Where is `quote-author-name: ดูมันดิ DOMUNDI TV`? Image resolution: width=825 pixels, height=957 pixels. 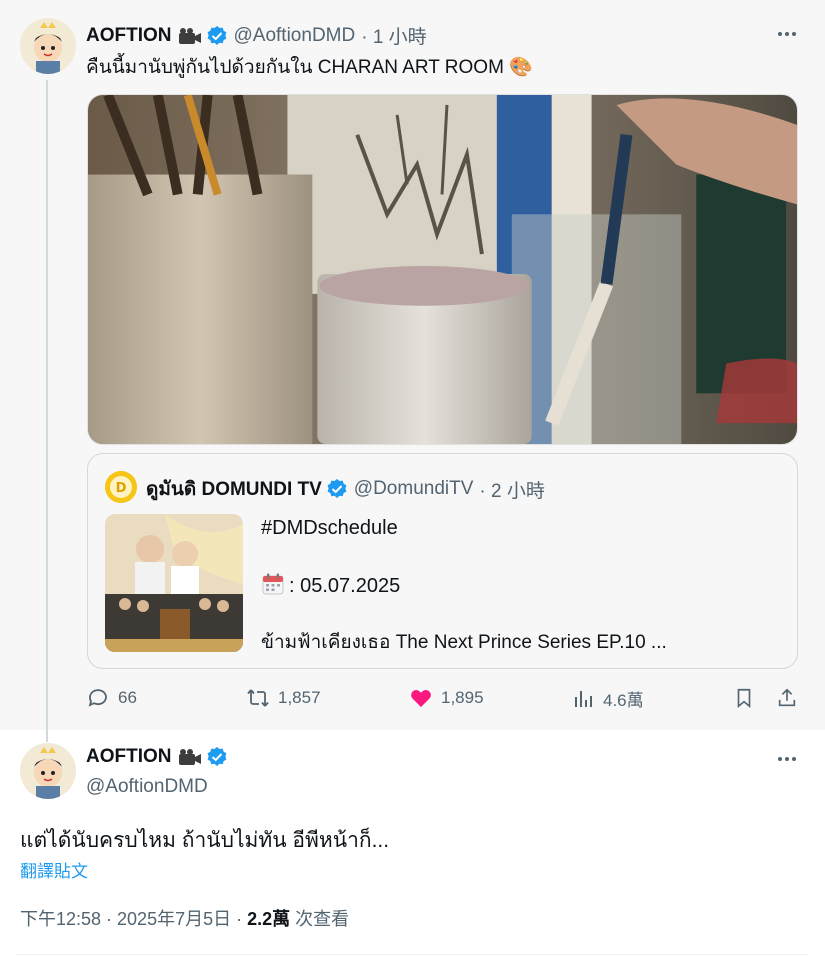 quote-author-name: ดูมันดิ DOMUNDI TV is located at coordinates (234, 489).